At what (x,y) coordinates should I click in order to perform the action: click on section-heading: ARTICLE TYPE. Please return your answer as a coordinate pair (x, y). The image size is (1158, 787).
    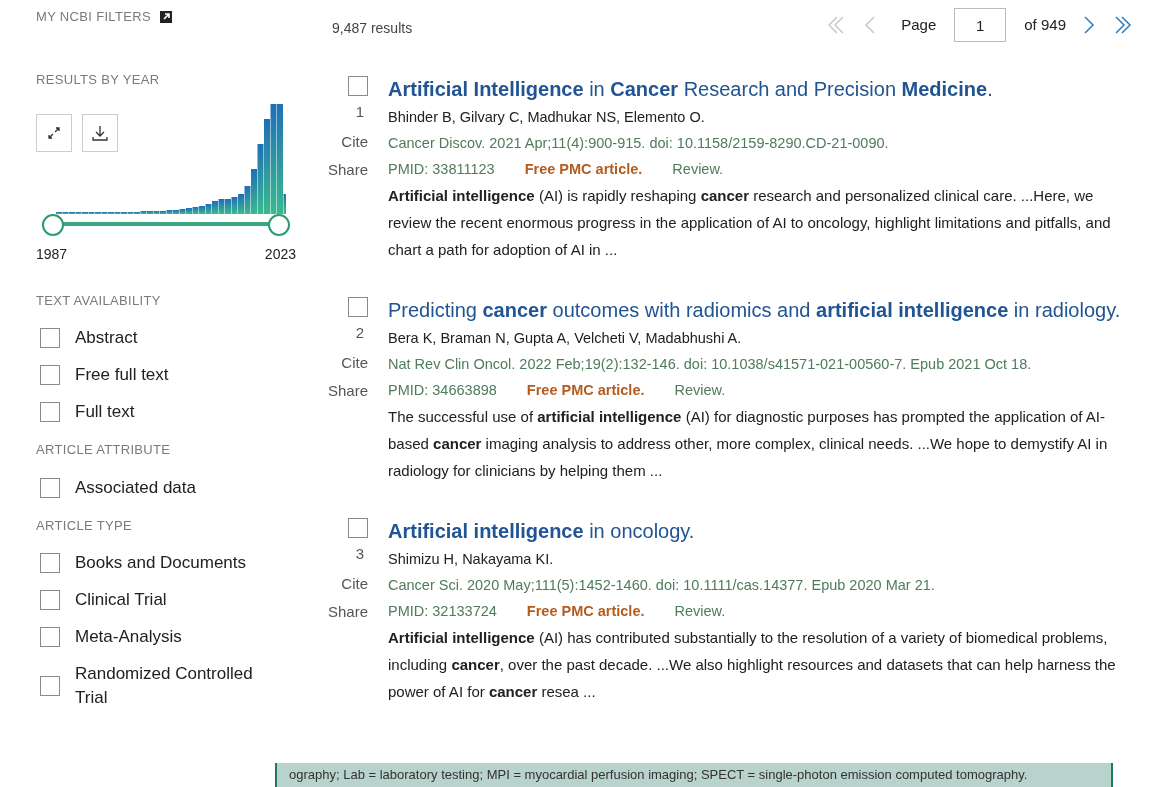
    Looking at the image, I should click on (84, 525).